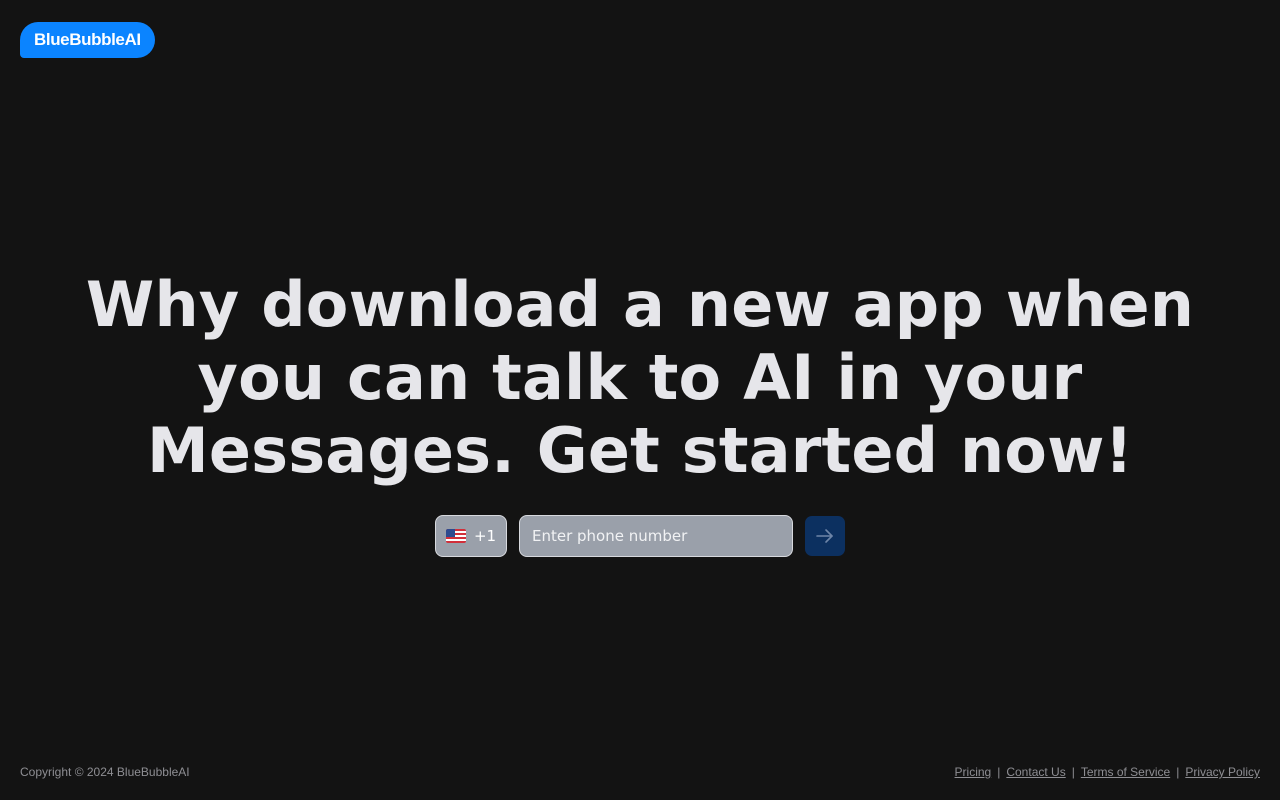  I want to click on phone-number-input, so click(656, 536).